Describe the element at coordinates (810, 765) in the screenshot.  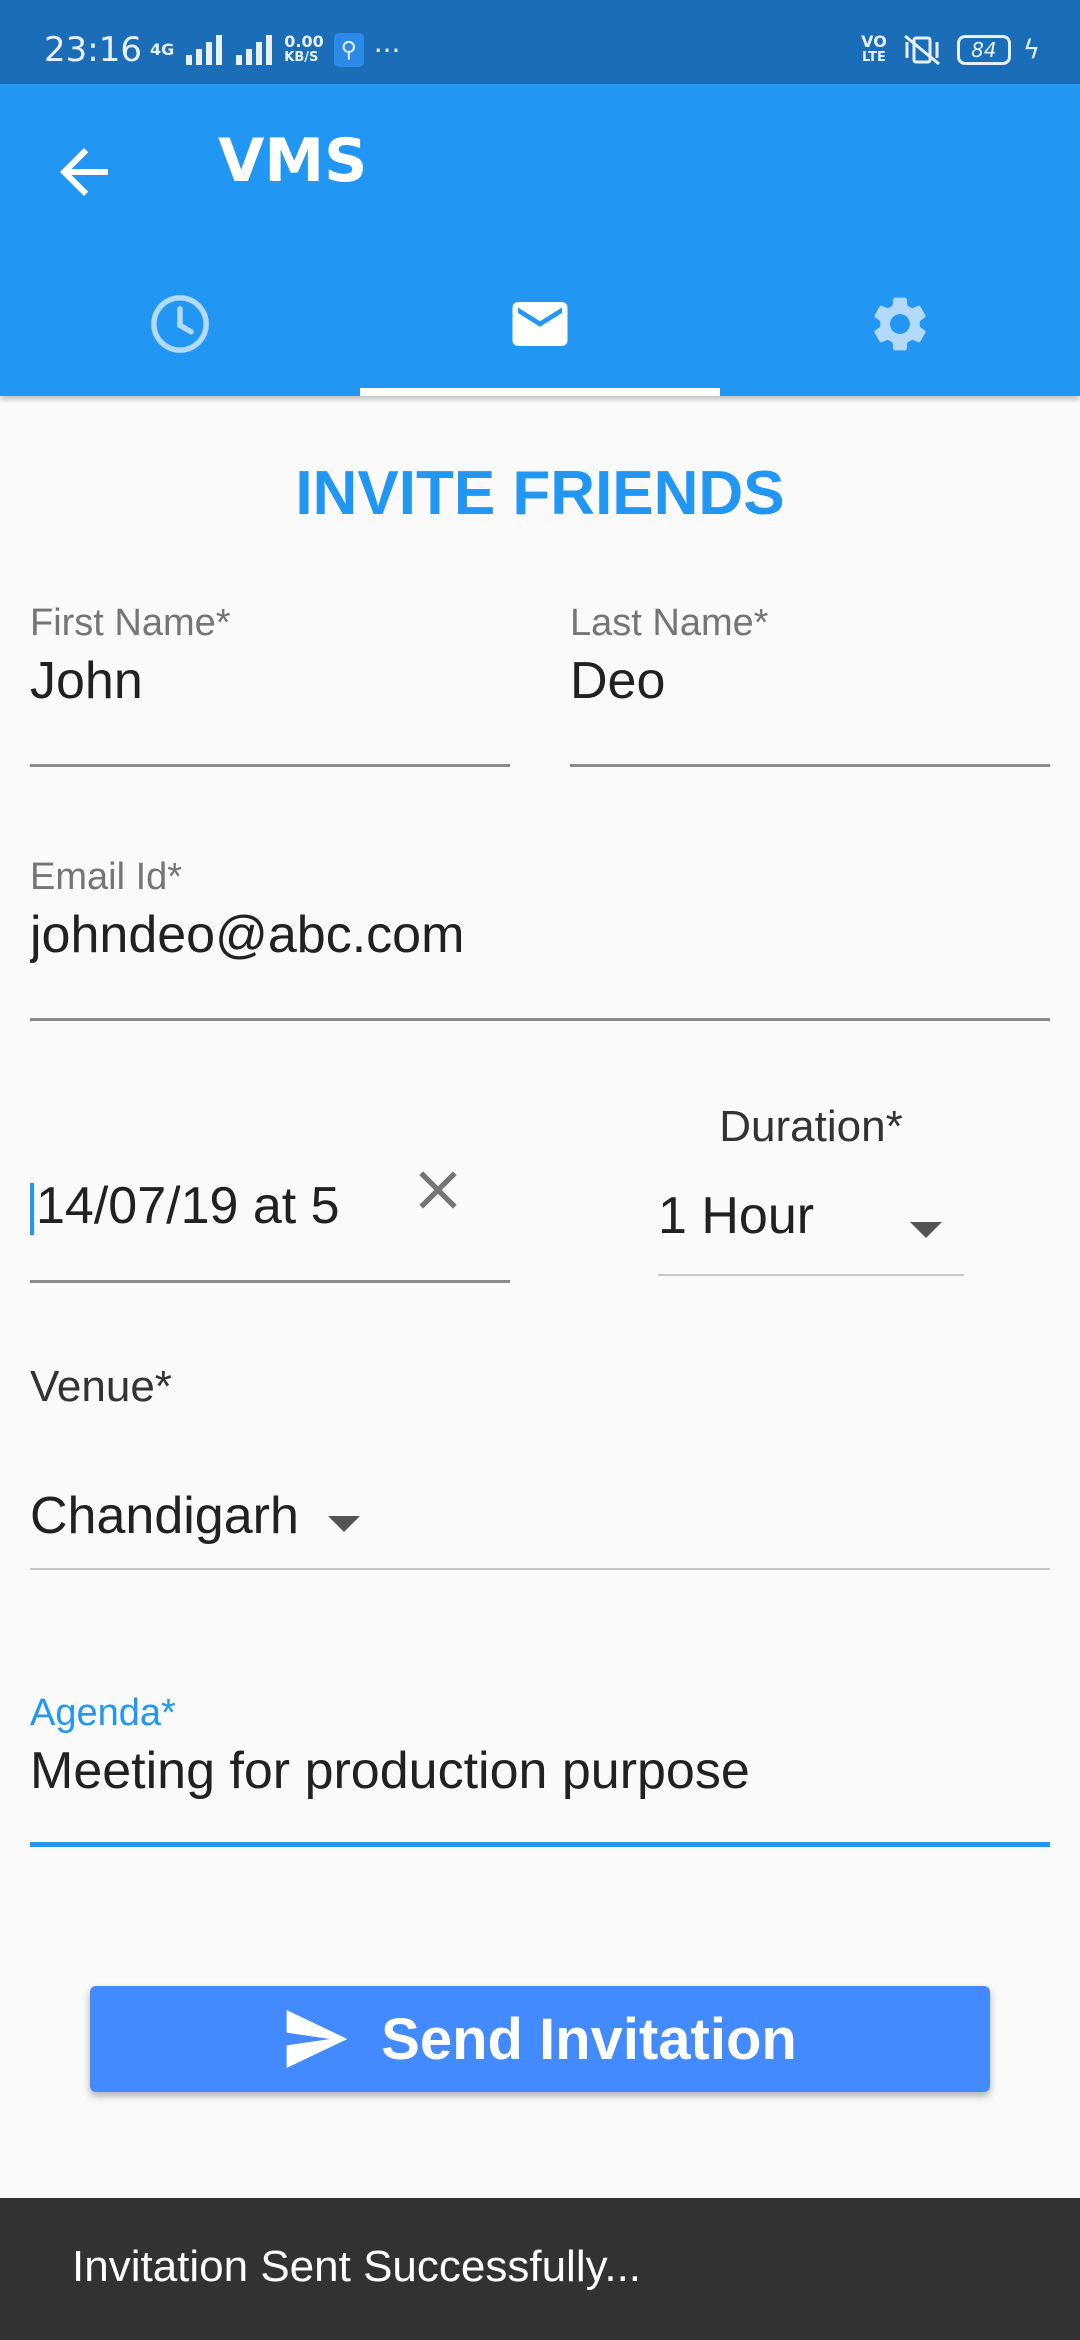
I see `last-name-underline` at that location.